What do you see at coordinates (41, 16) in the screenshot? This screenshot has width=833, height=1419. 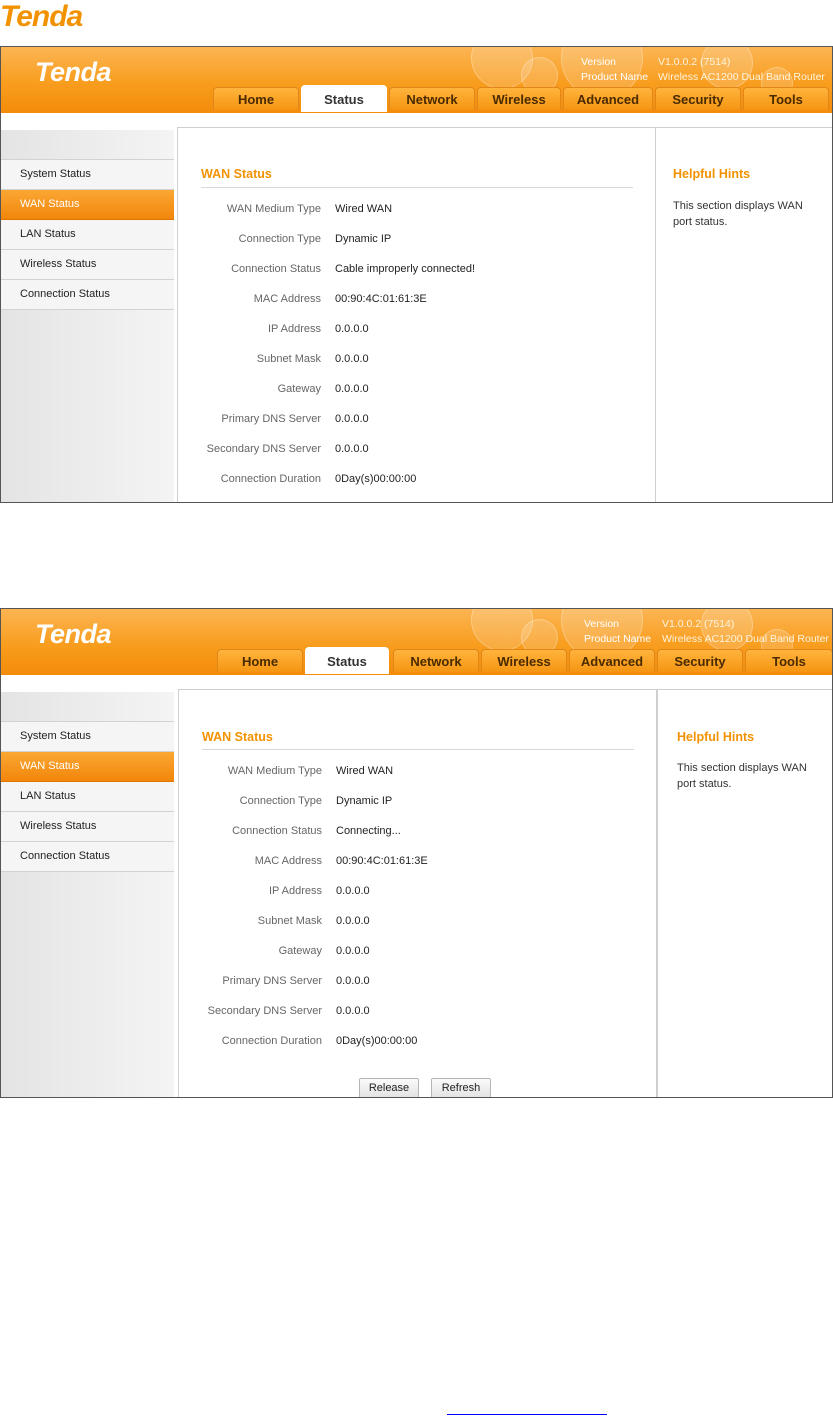 I see `page-logo: Tenda` at bounding box center [41, 16].